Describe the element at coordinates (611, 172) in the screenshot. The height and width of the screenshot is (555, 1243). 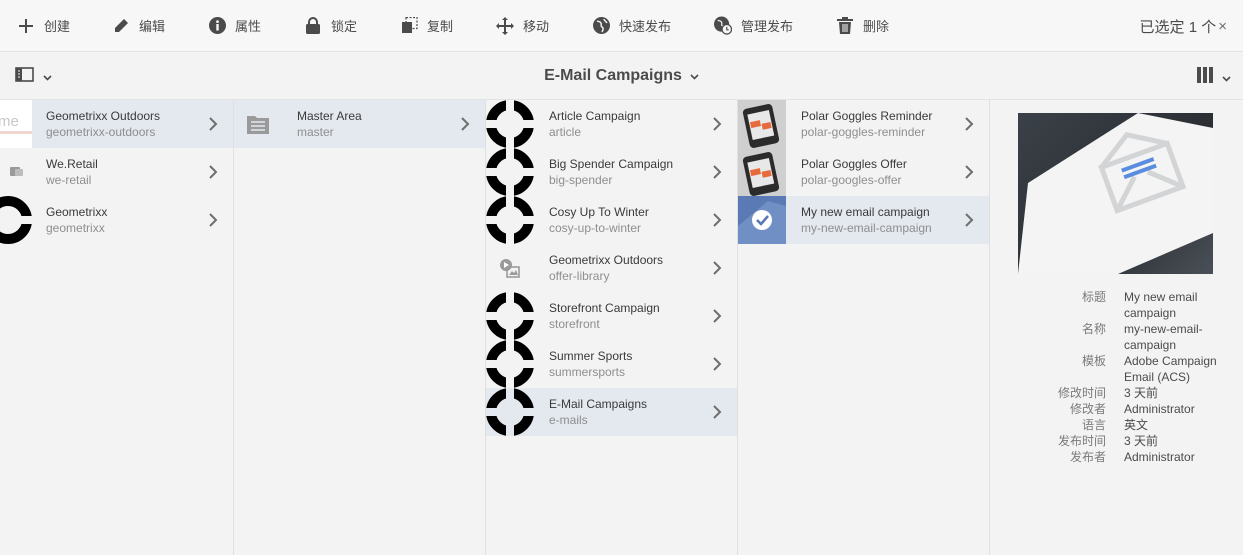
I see `column-item: Big Spender Campaign big-spender` at that location.